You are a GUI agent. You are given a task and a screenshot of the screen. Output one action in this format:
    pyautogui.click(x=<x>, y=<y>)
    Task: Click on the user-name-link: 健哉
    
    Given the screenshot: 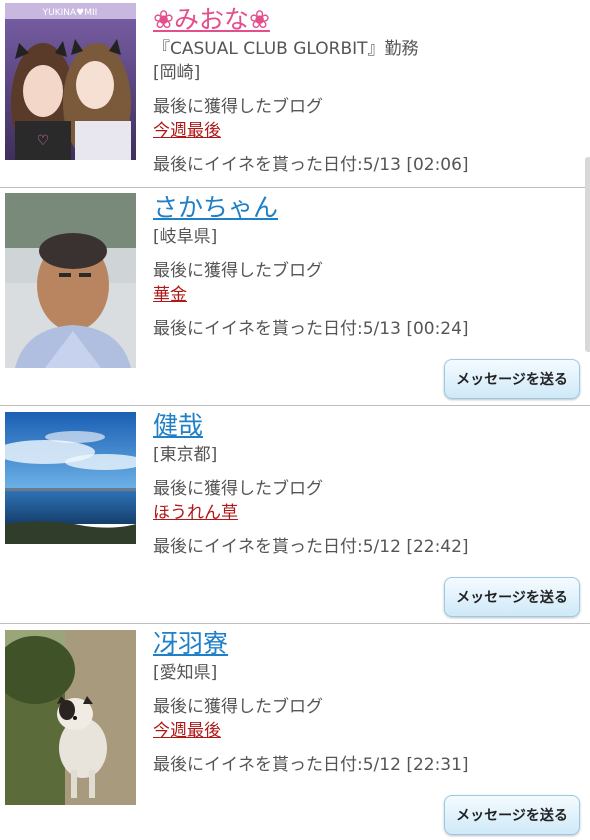 What is the action you would take?
    pyautogui.click(x=178, y=426)
    